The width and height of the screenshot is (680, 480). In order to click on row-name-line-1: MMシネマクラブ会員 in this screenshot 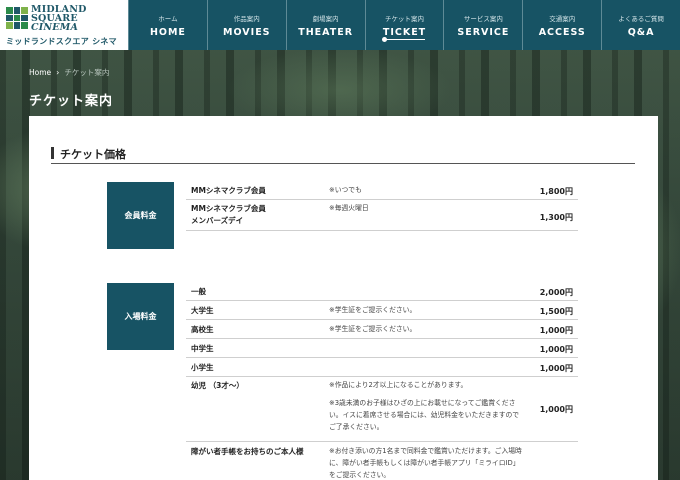, I will do `click(228, 208)`.